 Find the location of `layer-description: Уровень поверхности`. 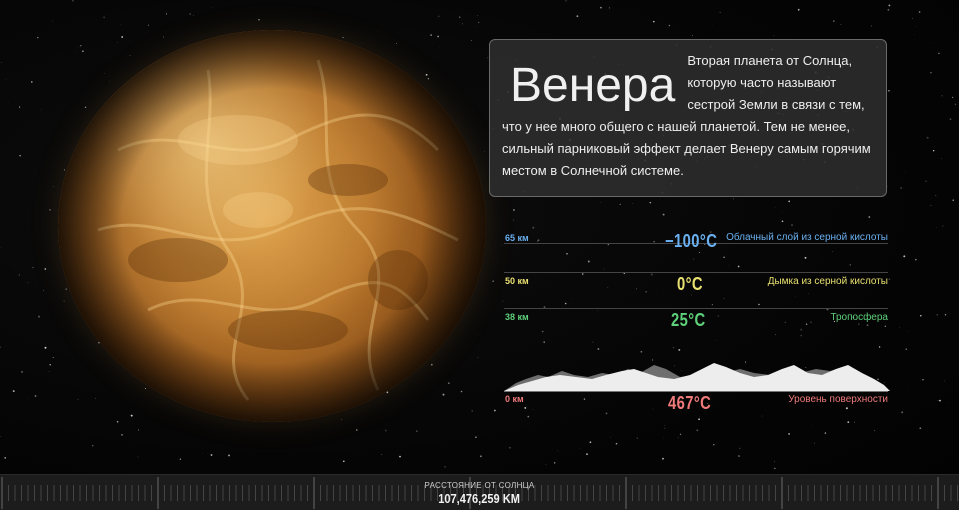

layer-description: Уровень поверхности is located at coordinates (838, 399).